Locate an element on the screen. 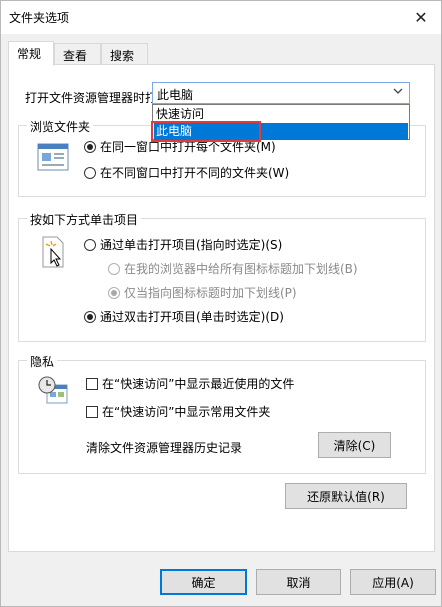 Image resolution: width=442 pixels, height=607 pixels. browse-same-window-label: 在同一窗口中打开每个文件夹(M) is located at coordinates (188, 147).